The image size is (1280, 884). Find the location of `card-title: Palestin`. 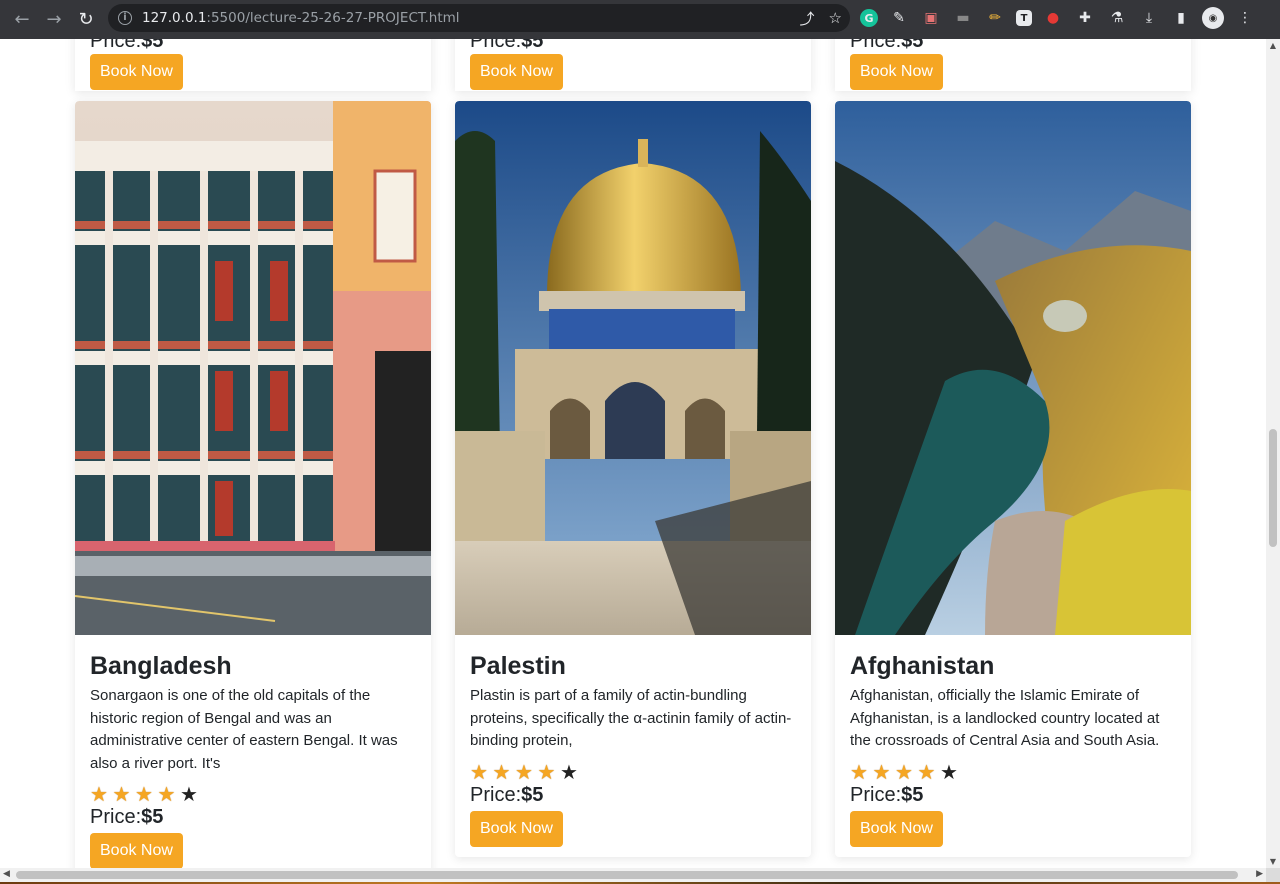

card-title: Palestin is located at coordinates (518, 666).